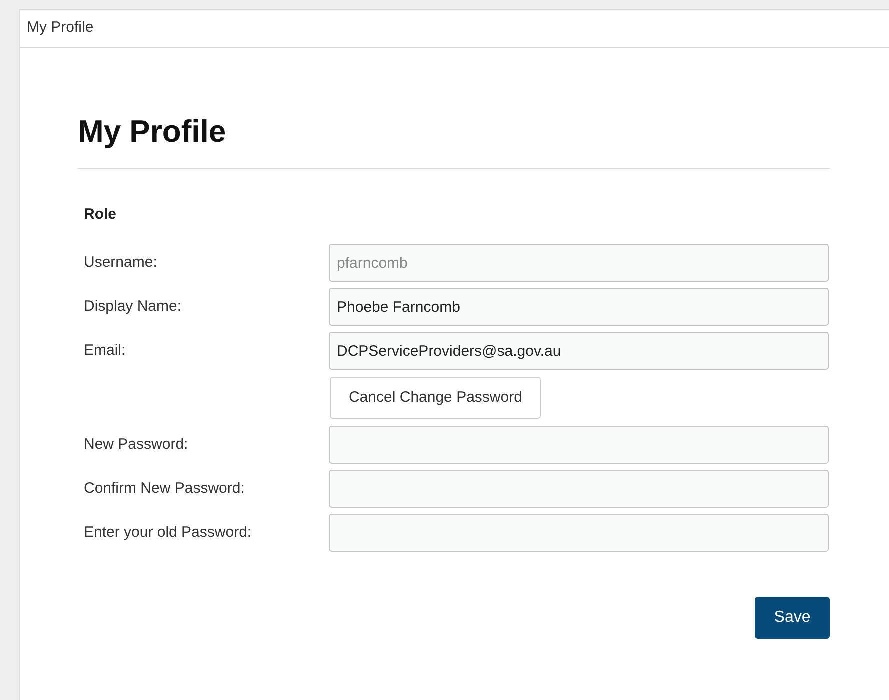  What do you see at coordinates (165, 488) in the screenshot?
I see `field-label: Confirm New Password:` at bounding box center [165, 488].